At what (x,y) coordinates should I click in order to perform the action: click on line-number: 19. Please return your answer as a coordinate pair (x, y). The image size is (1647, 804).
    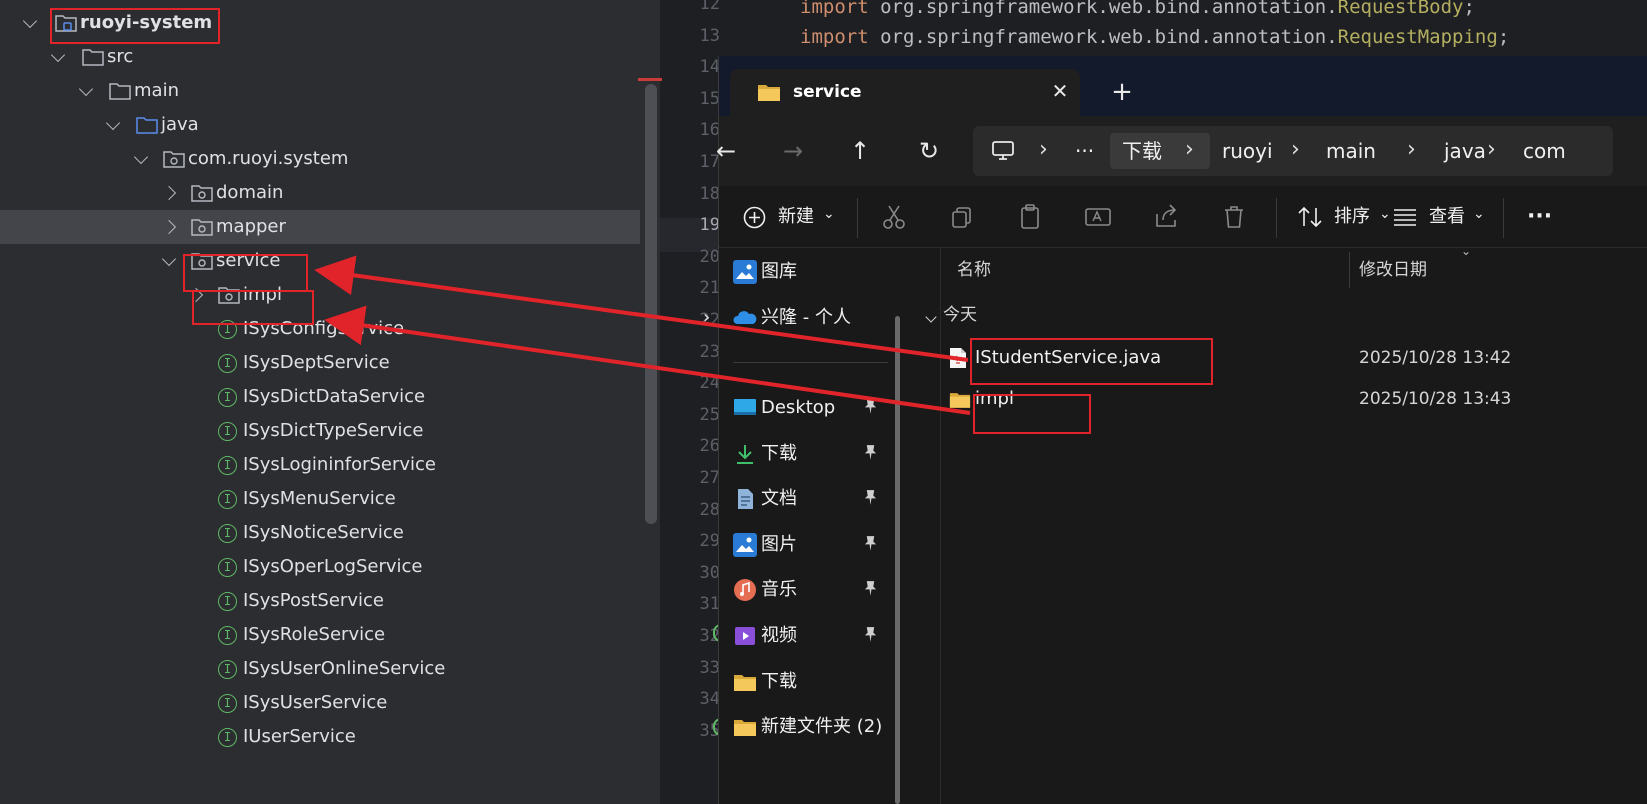
    Looking at the image, I should click on (690, 225).